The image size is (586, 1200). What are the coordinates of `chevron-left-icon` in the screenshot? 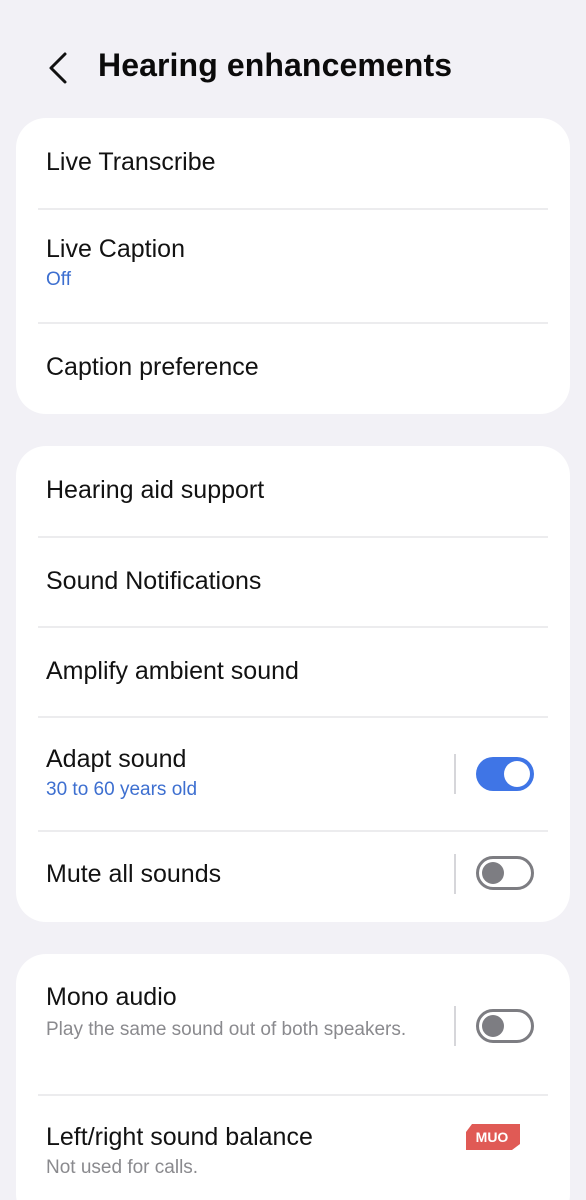 It's located at (58, 68).